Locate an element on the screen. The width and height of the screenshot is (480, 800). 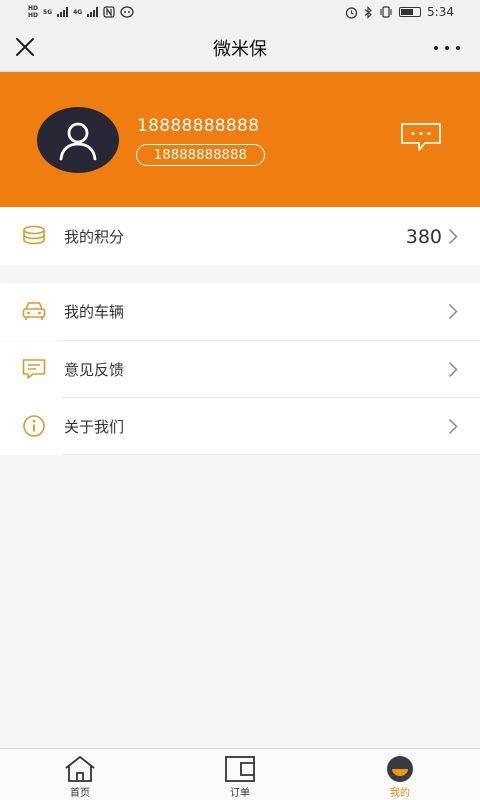
menu-item-label: 意见反馈 is located at coordinates (94, 370).